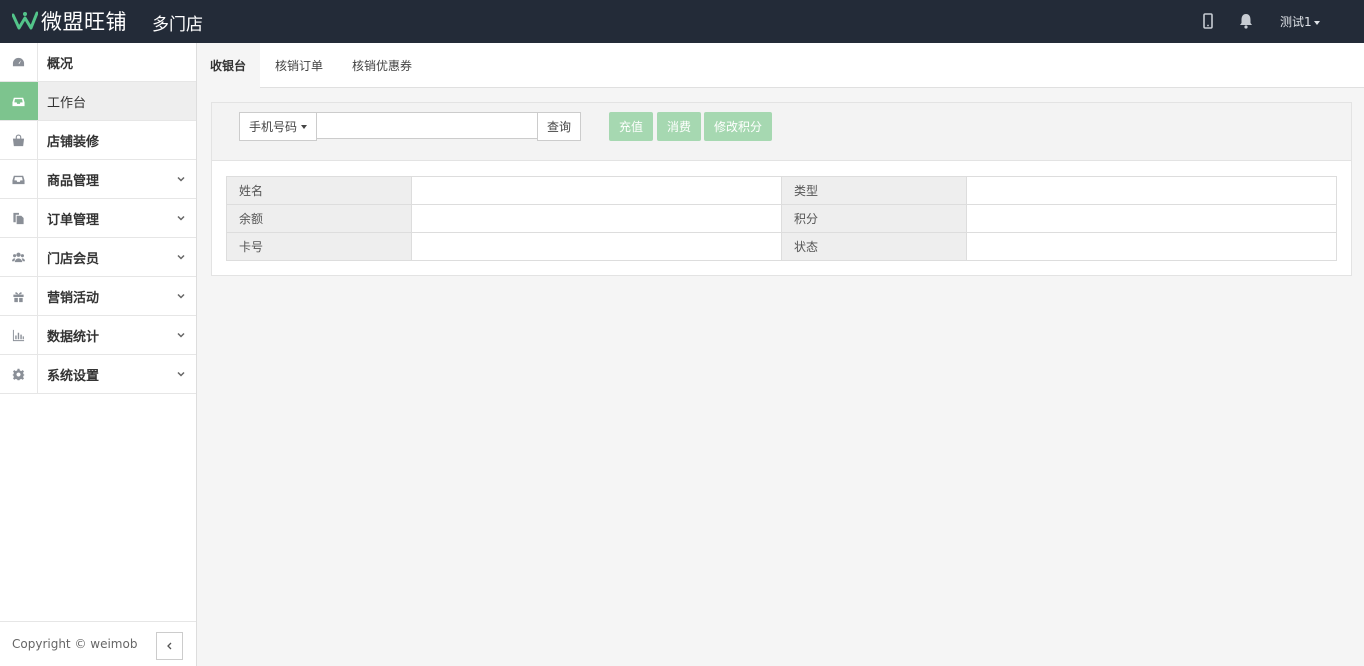  What do you see at coordinates (559, 126) in the screenshot?
I see `query-button: 查询` at bounding box center [559, 126].